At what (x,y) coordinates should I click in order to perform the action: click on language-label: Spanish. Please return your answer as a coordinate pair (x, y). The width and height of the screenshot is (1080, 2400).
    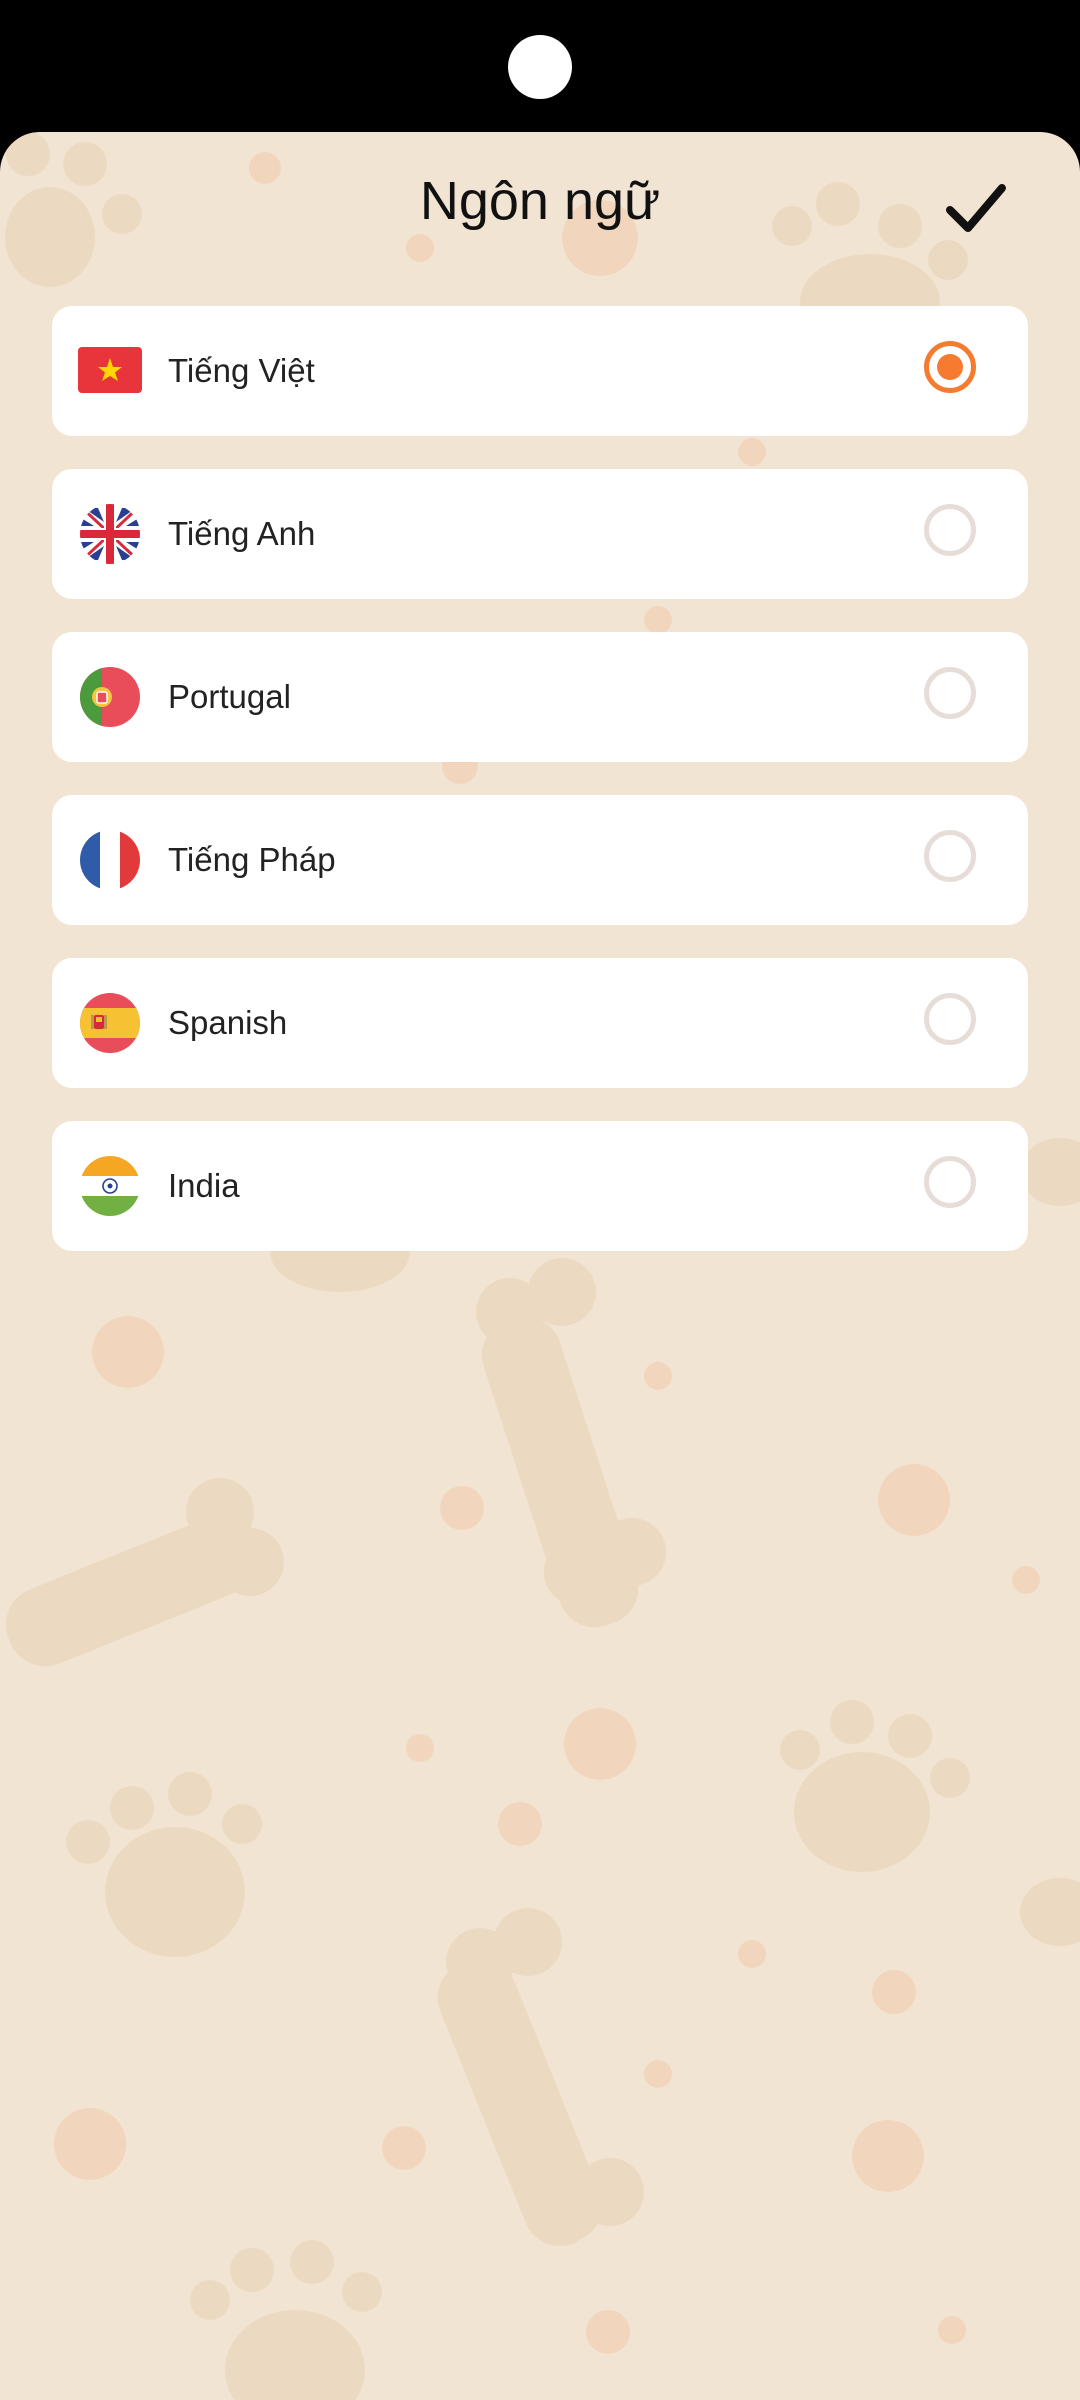
    Looking at the image, I should click on (228, 1022).